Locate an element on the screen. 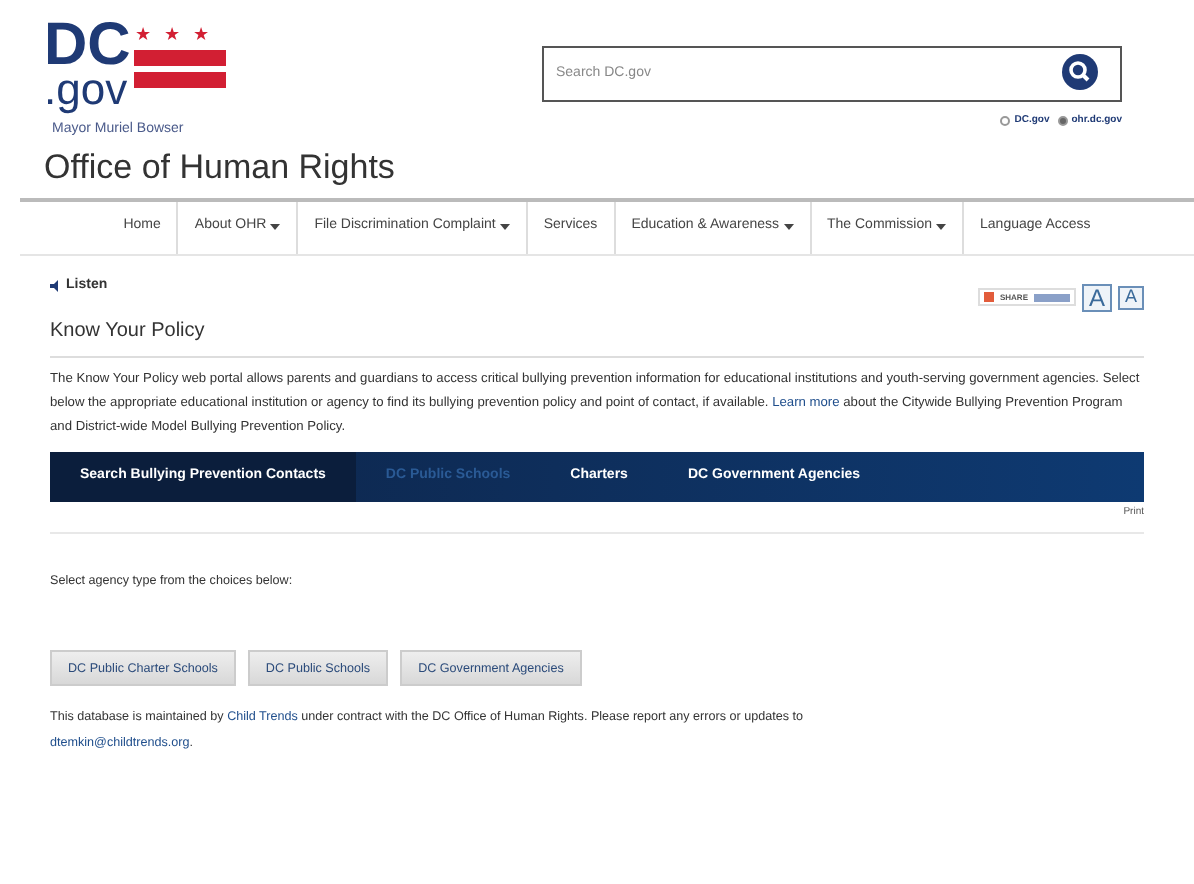 This screenshot has width=1194, height=884. logo-dc-text: DC is located at coordinates (87, 46).